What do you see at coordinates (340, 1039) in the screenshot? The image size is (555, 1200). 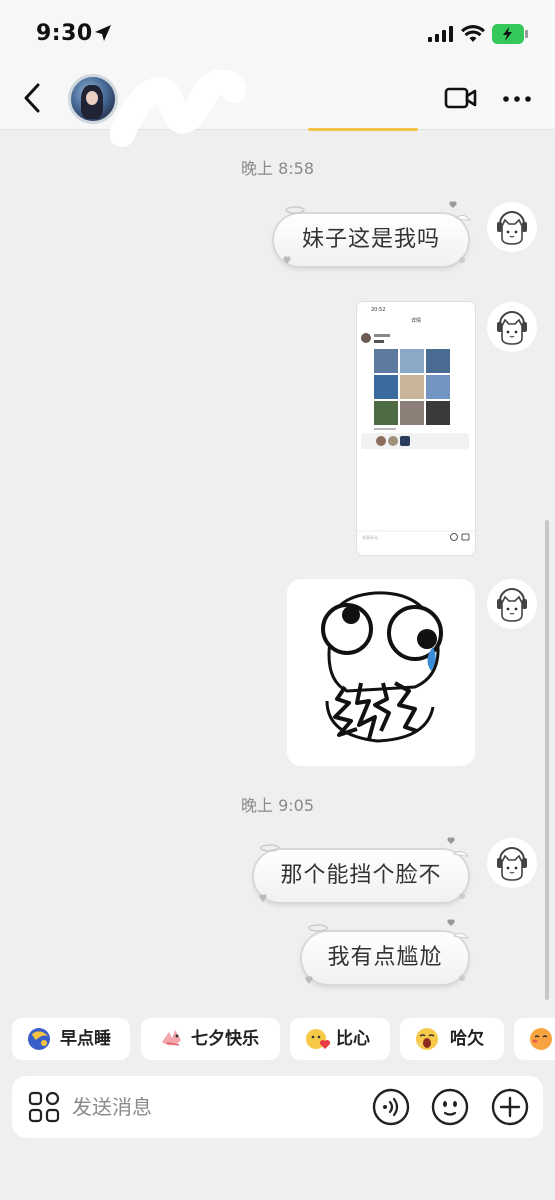 I see `quick-reply-chip: 比心` at bounding box center [340, 1039].